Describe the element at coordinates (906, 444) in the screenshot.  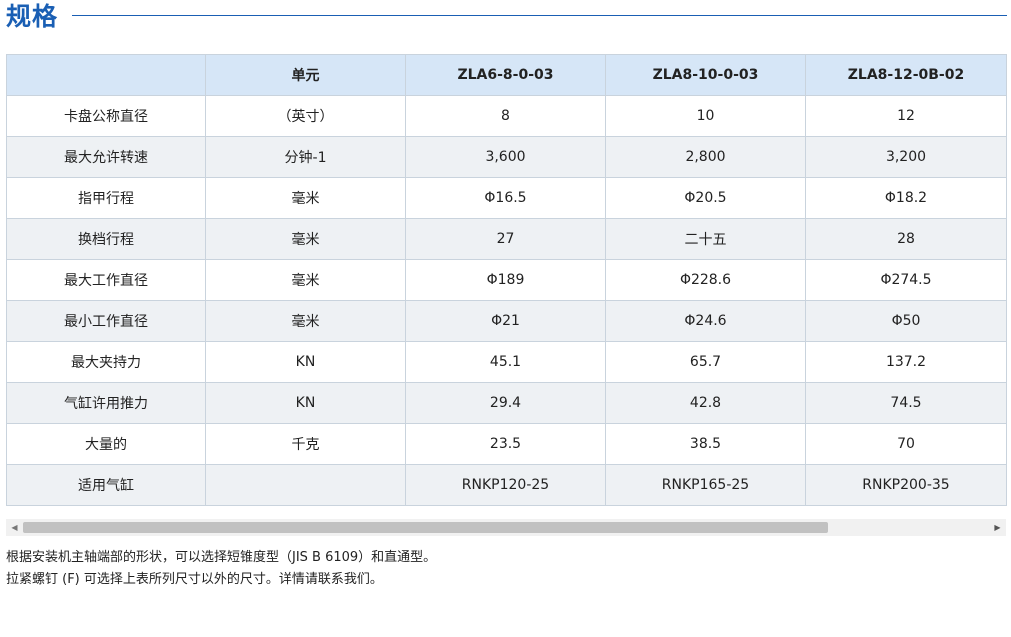
I see `value-cell: 70` at that location.